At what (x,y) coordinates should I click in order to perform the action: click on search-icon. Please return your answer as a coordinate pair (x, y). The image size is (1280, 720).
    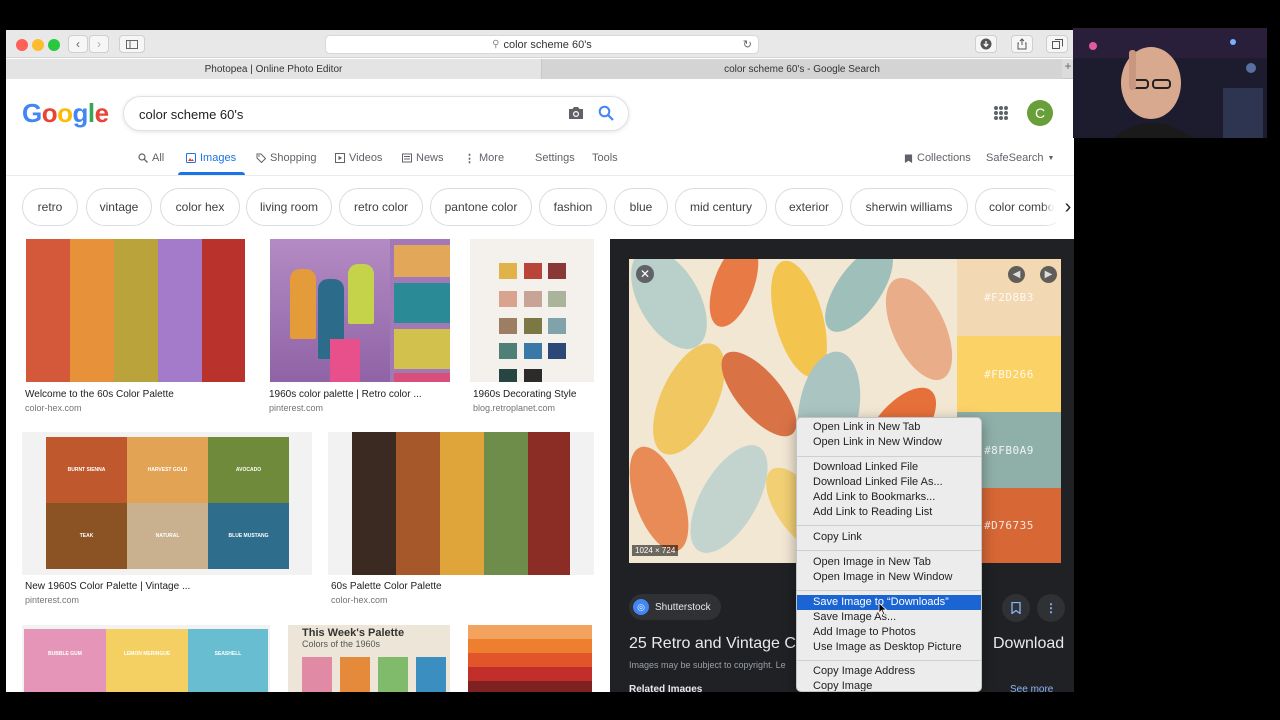
    Looking at the image, I should click on (606, 113).